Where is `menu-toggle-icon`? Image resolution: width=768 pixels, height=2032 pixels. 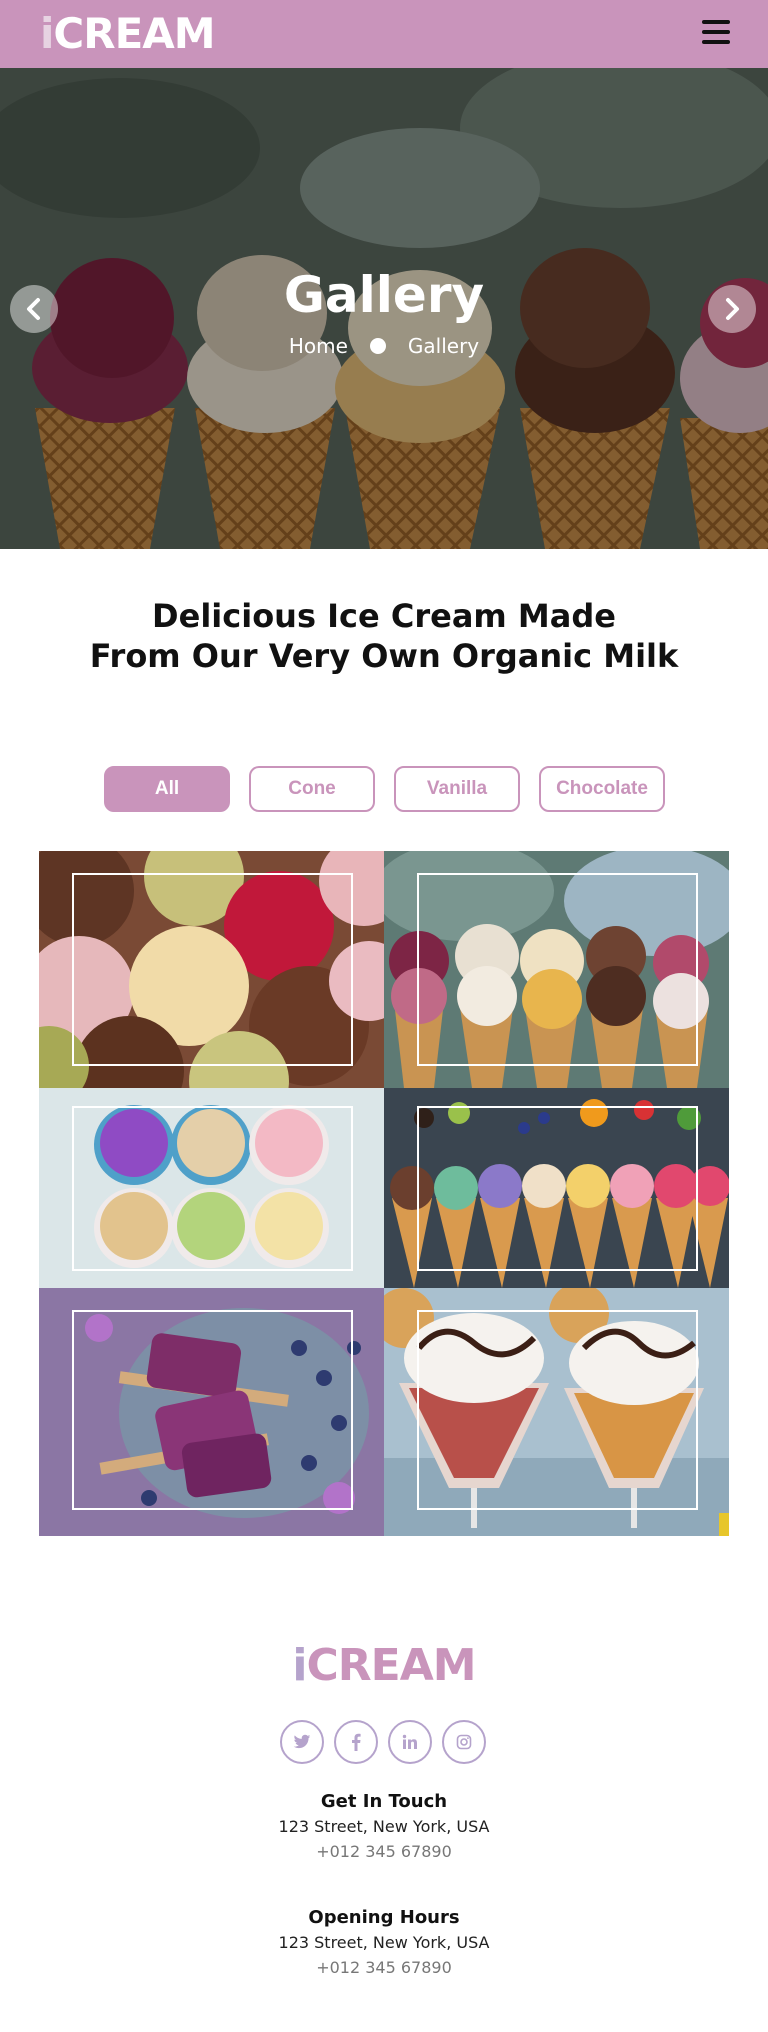 menu-toggle-icon is located at coordinates (716, 34).